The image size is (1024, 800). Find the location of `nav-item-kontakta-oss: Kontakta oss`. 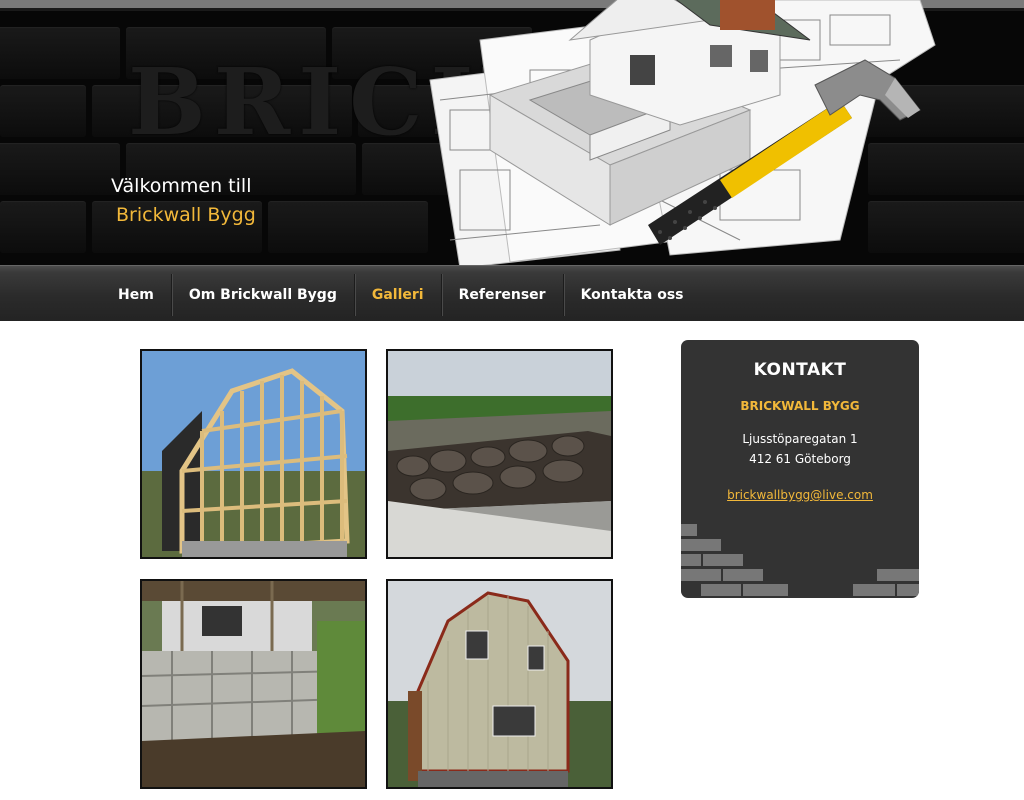

nav-item-kontakta-oss: Kontakta oss is located at coordinates (632, 295).